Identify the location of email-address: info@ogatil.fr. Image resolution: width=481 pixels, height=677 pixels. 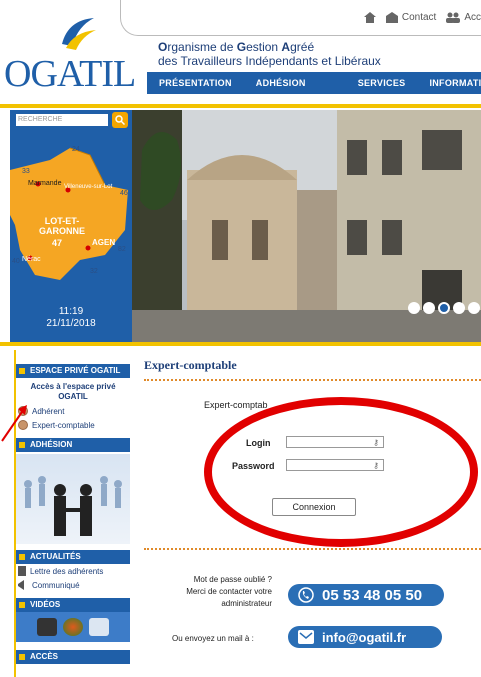
(364, 637).